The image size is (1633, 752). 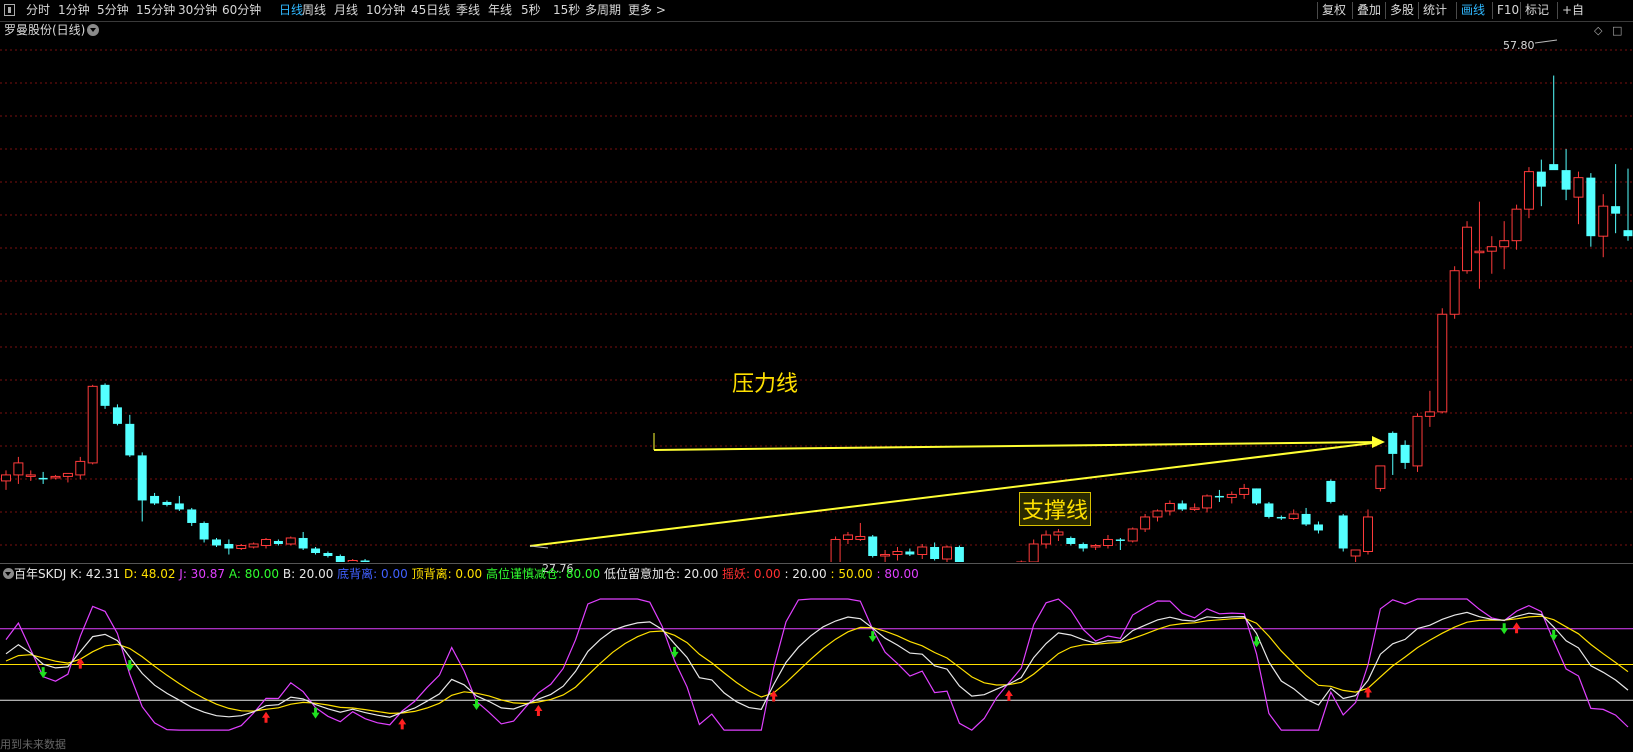 What do you see at coordinates (1573, 10) in the screenshot?
I see `toolbar-button-7: +自` at bounding box center [1573, 10].